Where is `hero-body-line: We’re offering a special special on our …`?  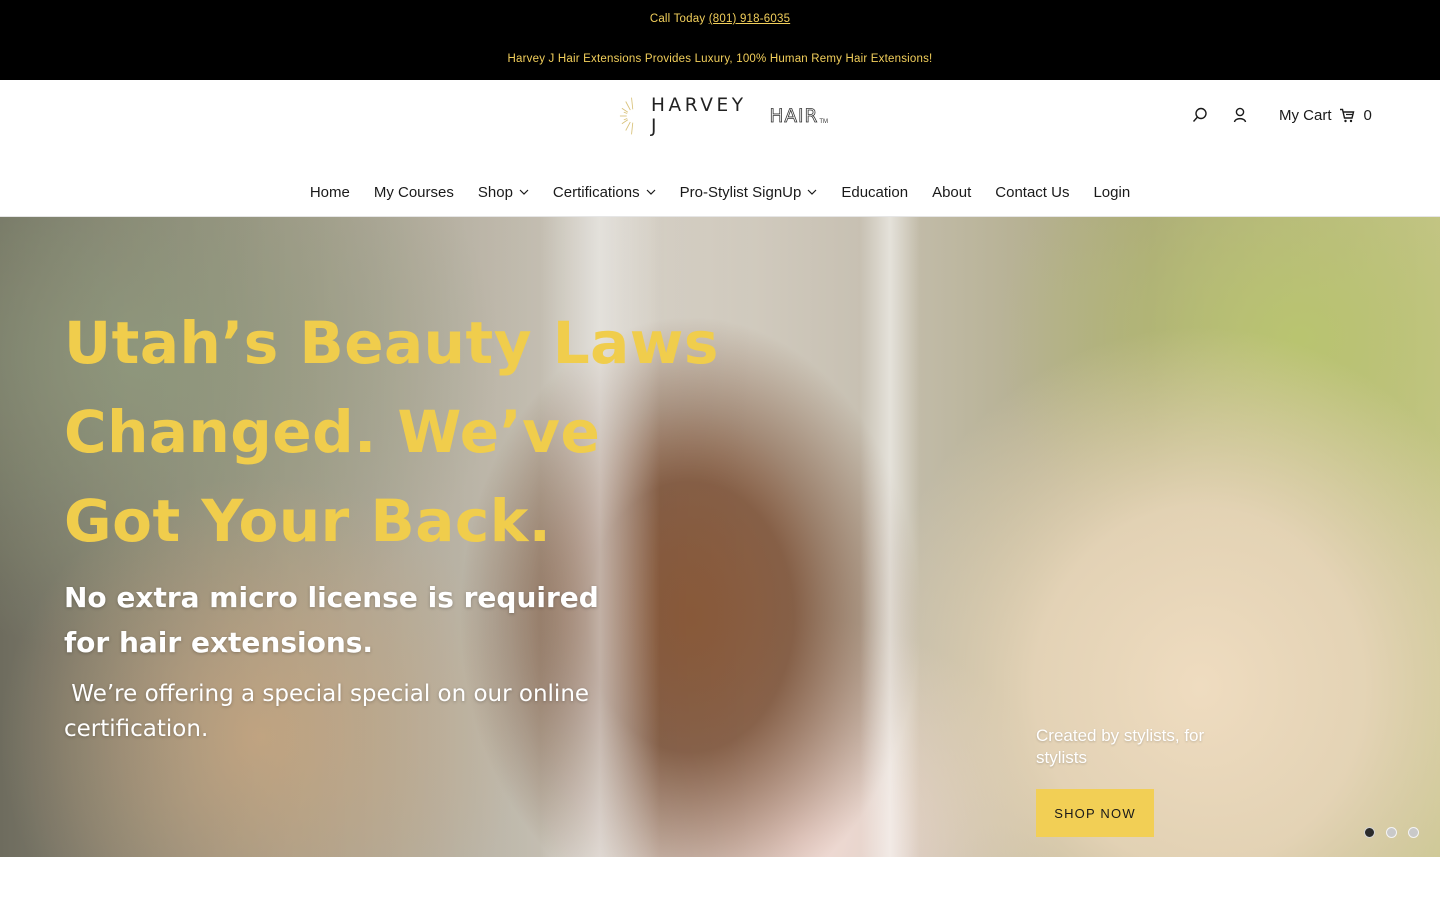
hero-body-line: We’re offering a special special on our … is located at coordinates (327, 694).